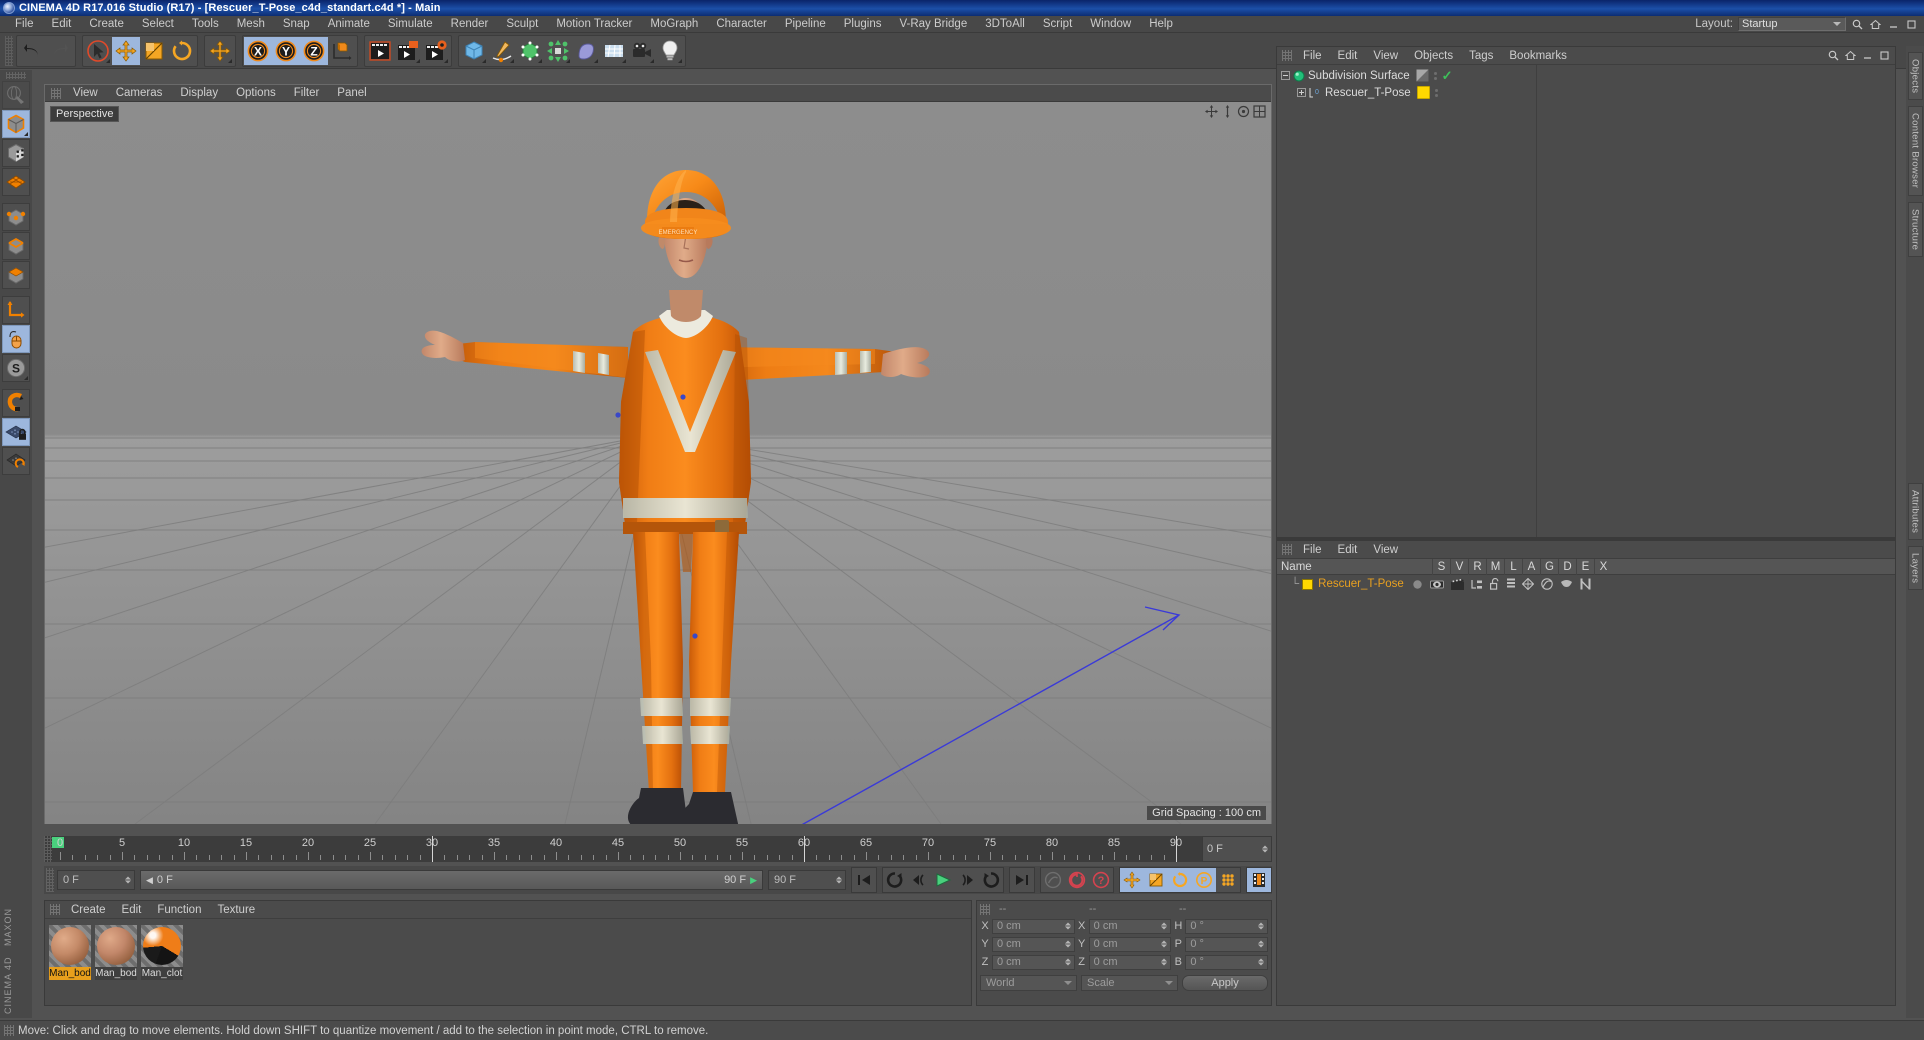  What do you see at coordinates (62, 24) in the screenshot?
I see `menu-item-edit: Edit` at bounding box center [62, 24].